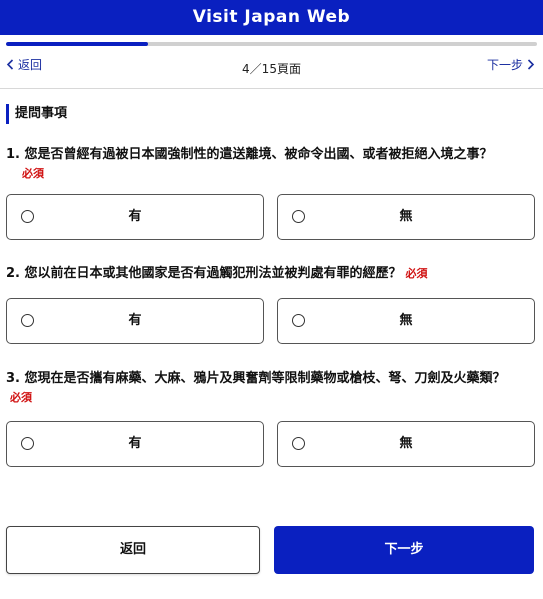 The image size is (543, 599). I want to click on question-2-option-yes: 有, so click(135, 321).